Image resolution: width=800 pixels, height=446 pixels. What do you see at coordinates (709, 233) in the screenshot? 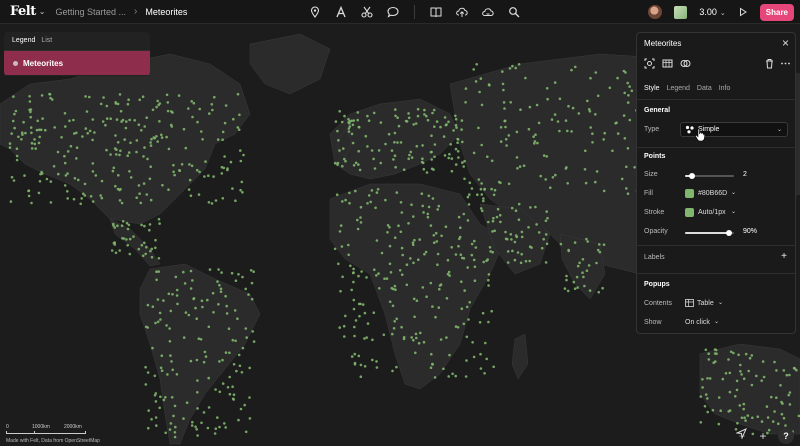
I see `opacity-slider` at bounding box center [709, 233].